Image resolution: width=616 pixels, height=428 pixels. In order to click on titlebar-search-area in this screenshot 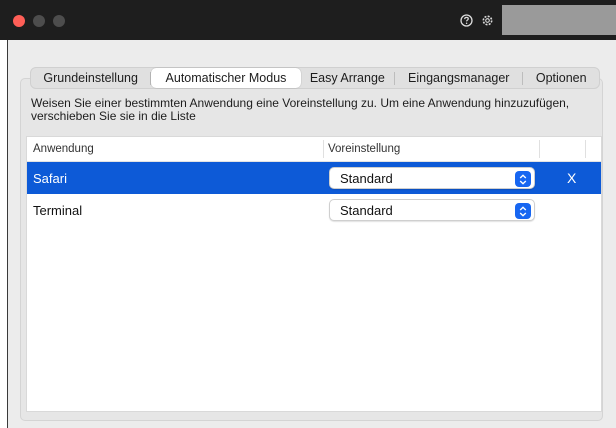, I will do `click(559, 20)`.